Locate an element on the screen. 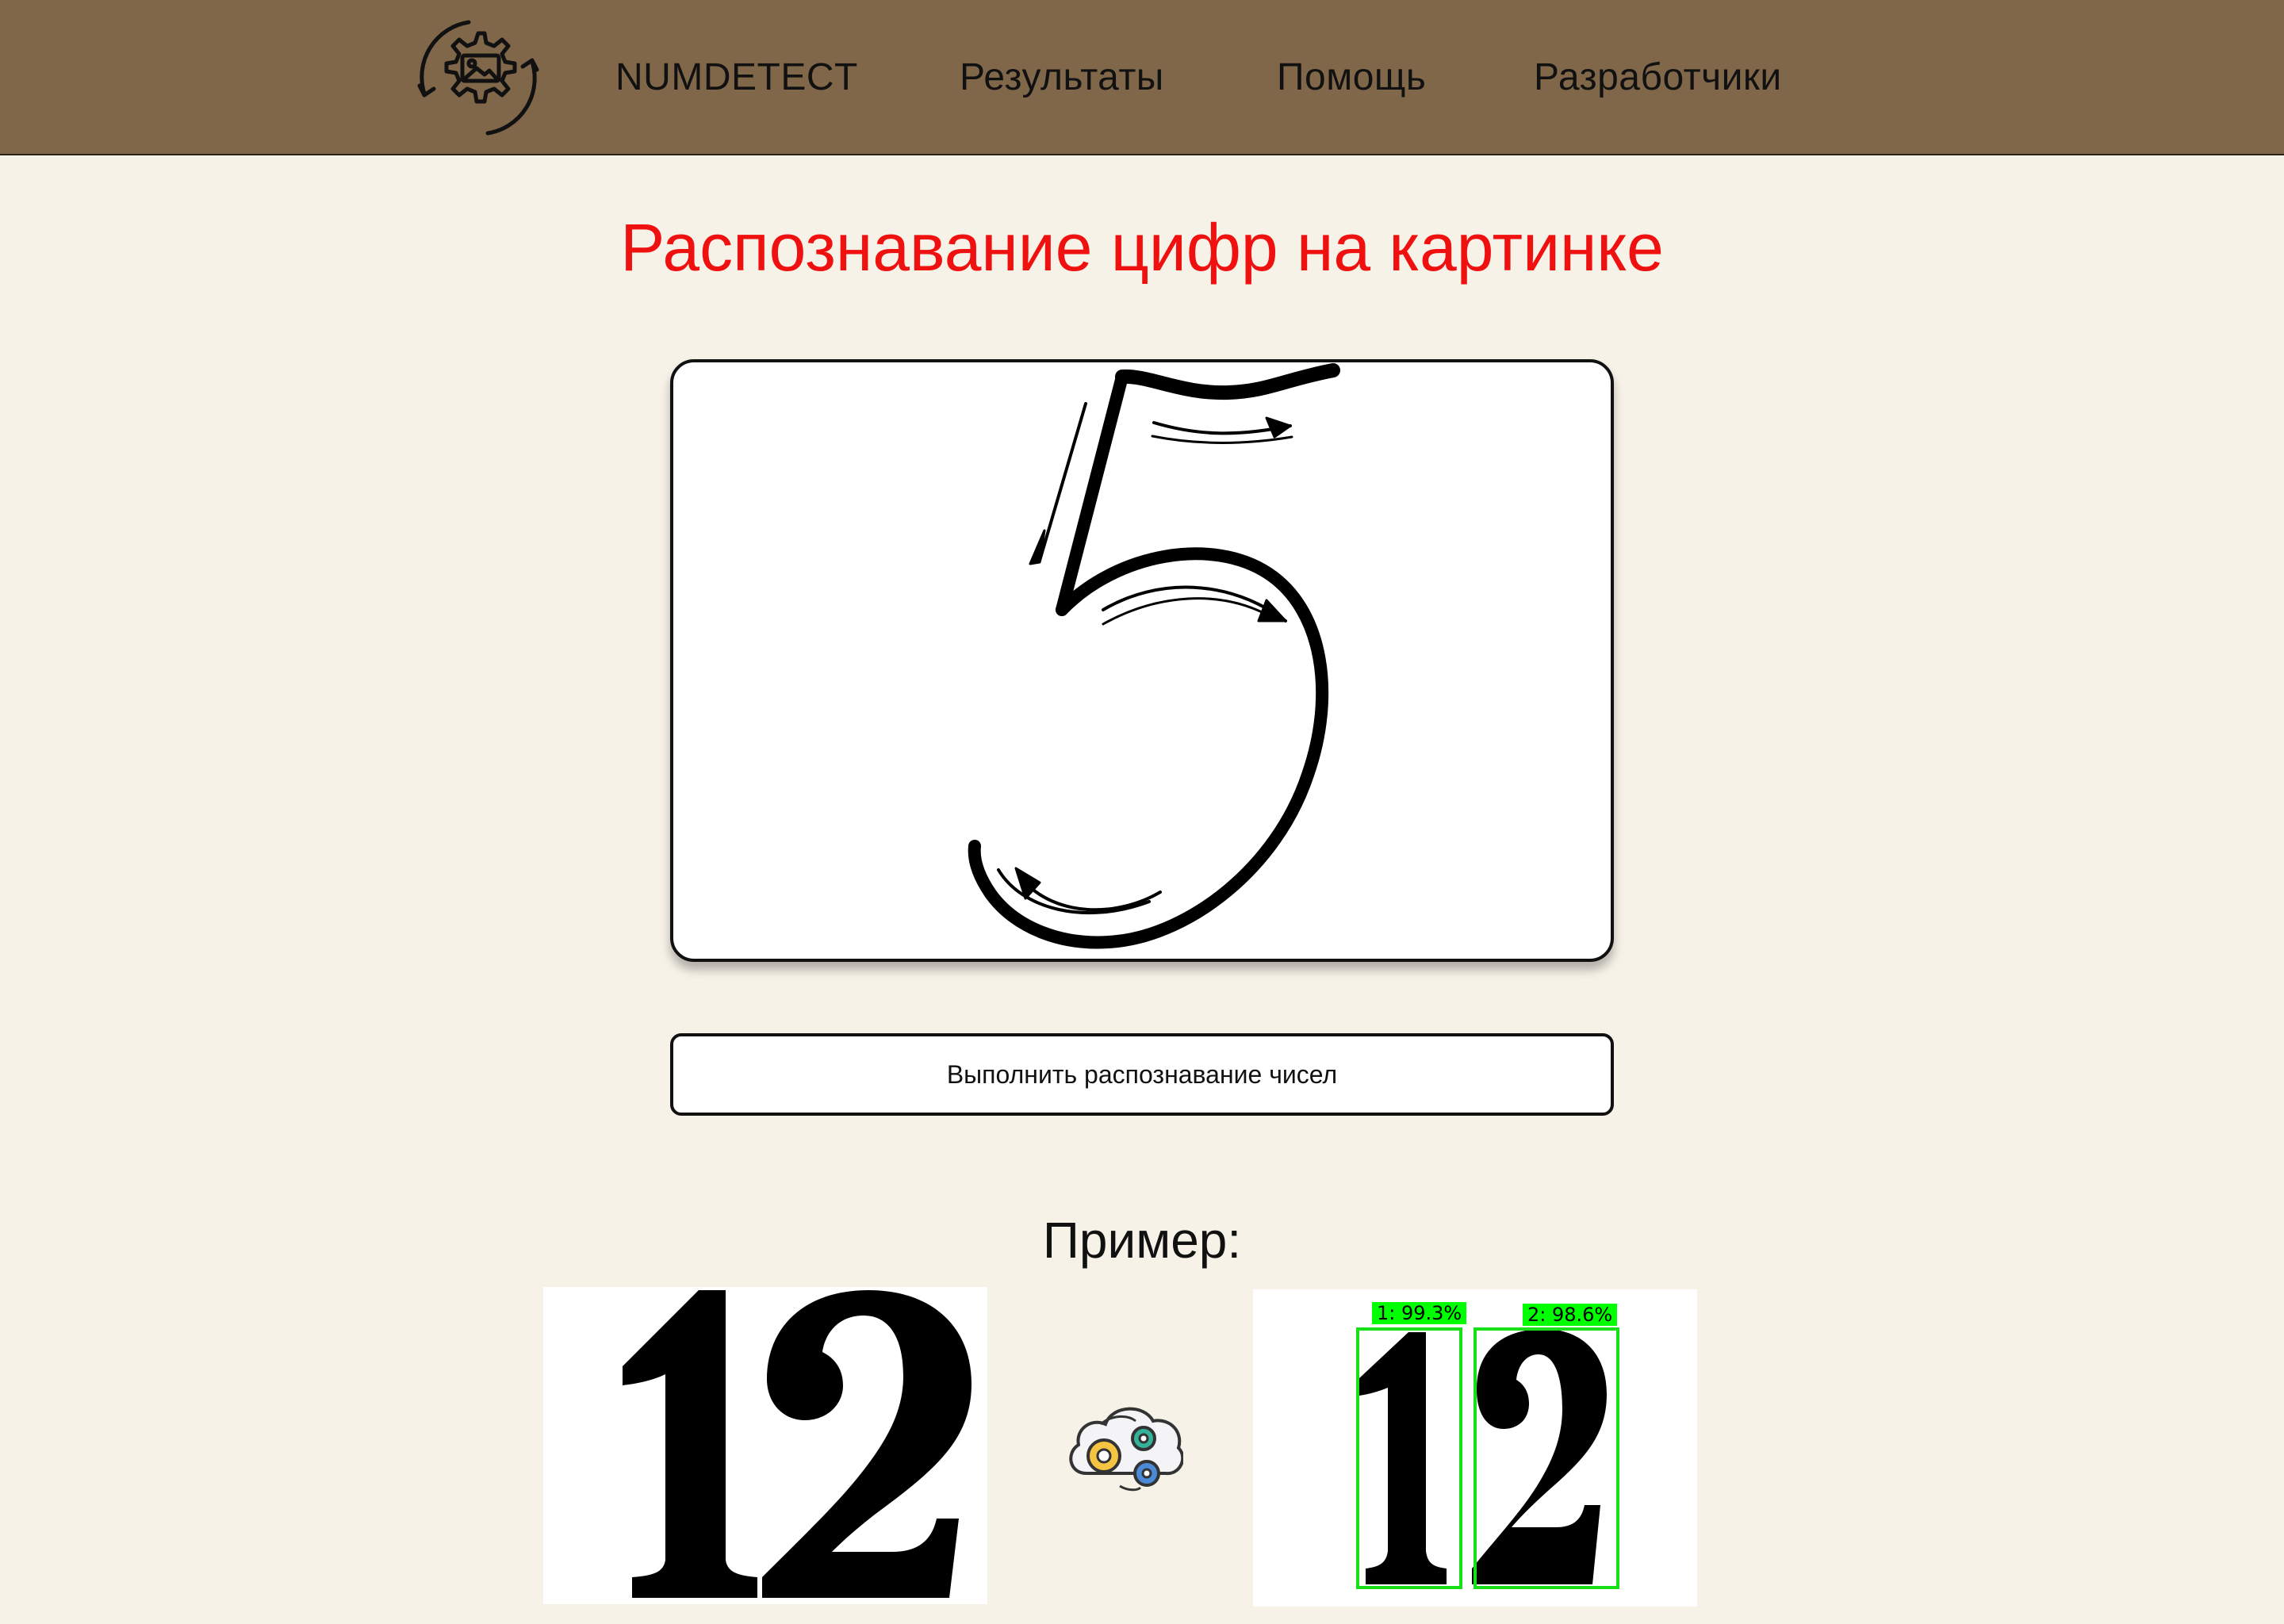 This screenshot has width=2284, height=1624. nav-developers: Разработчики is located at coordinates (1658, 78).